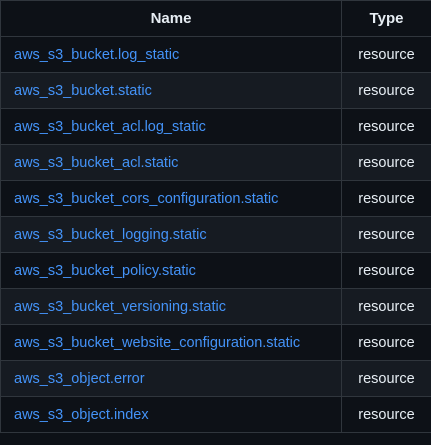  What do you see at coordinates (110, 127) in the screenshot?
I see `resource-link: aws_s3_bucket_acl.log_static` at bounding box center [110, 127].